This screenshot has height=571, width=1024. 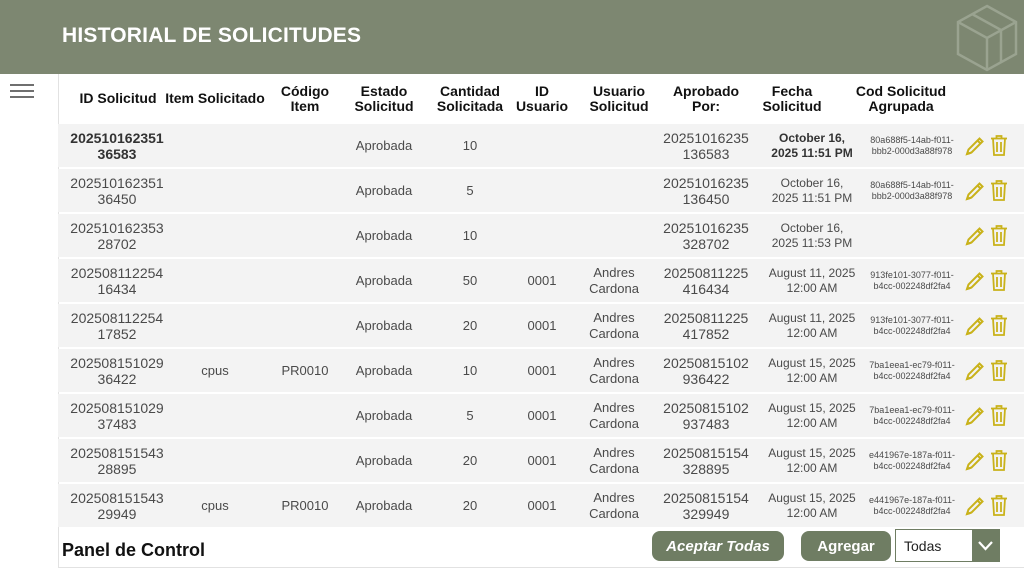 What do you see at coordinates (305, 370) in the screenshot?
I see `cell-codigo-item: PR0010` at bounding box center [305, 370].